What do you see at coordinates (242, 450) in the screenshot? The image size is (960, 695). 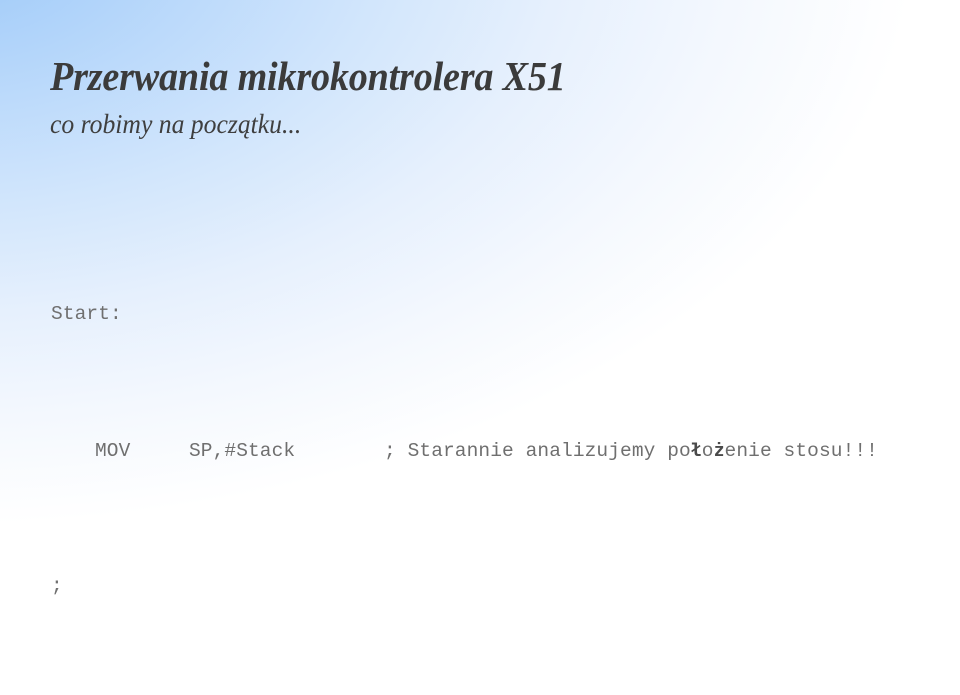 I see `code-operands: SP,#Stack` at bounding box center [242, 450].